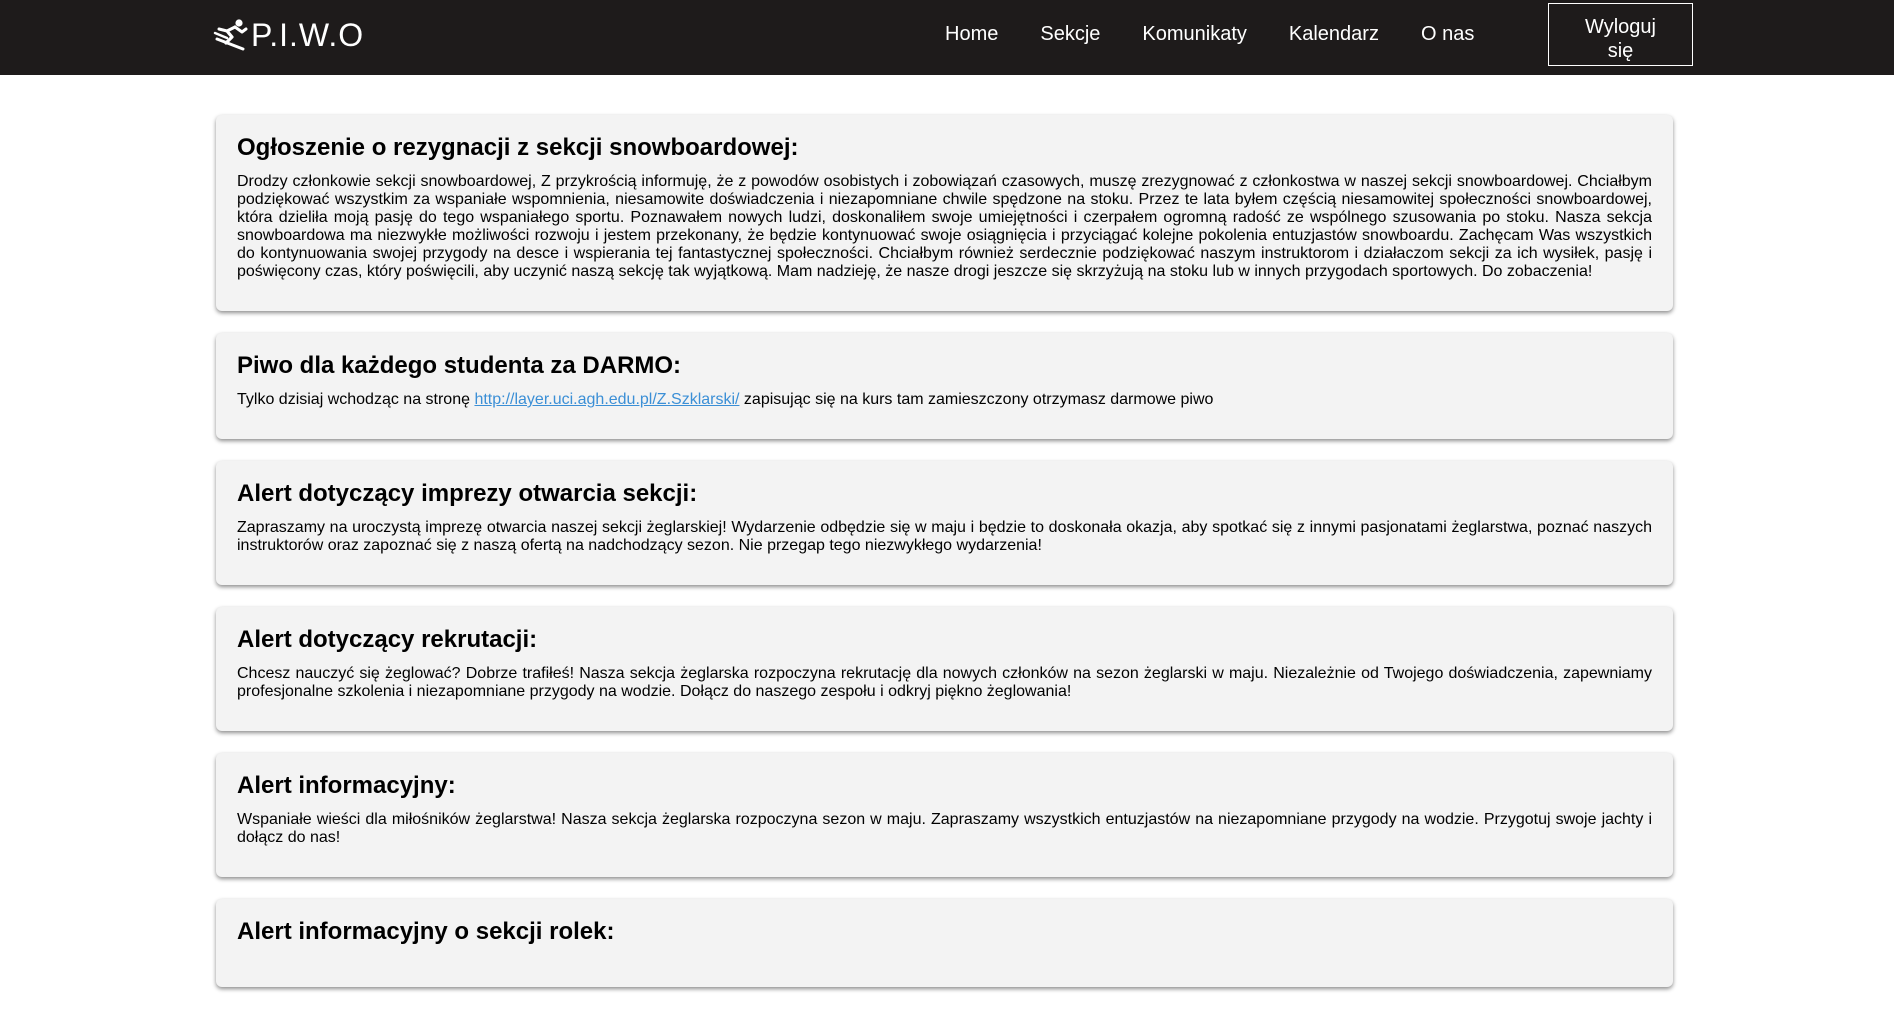  I want to click on logout-button: Wyloguj się, so click(1620, 34).